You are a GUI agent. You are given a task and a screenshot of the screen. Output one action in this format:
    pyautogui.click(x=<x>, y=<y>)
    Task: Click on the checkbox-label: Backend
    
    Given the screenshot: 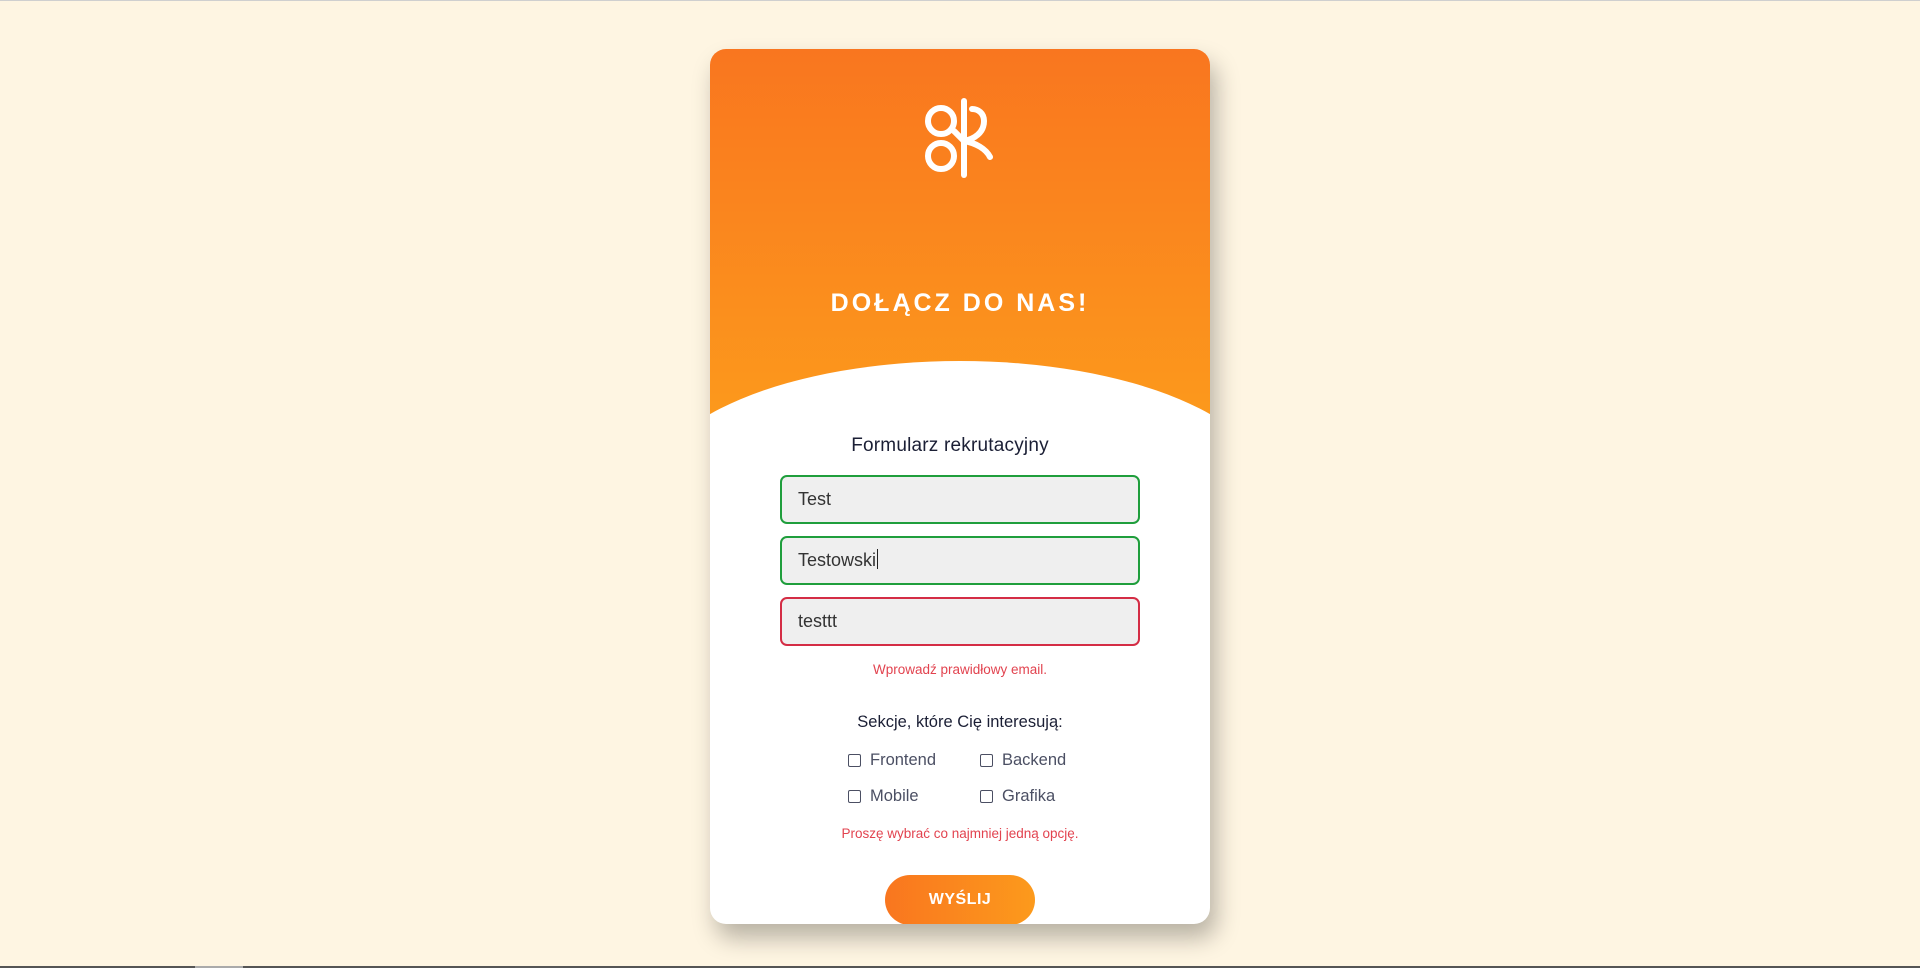 What is the action you would take?
    pyautogui.click(x=1034, y=760)
    